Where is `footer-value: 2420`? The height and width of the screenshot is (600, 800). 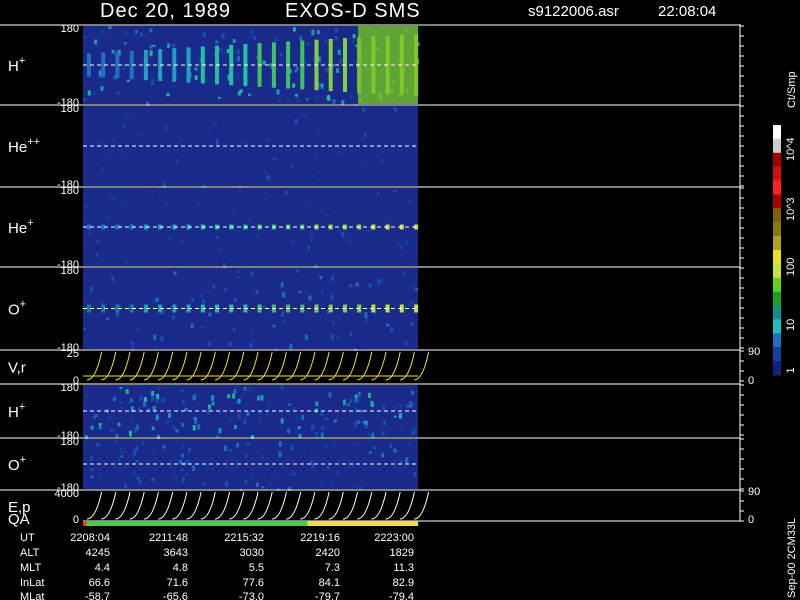
footer-value: 2420 is located at coordinates (328, 553).